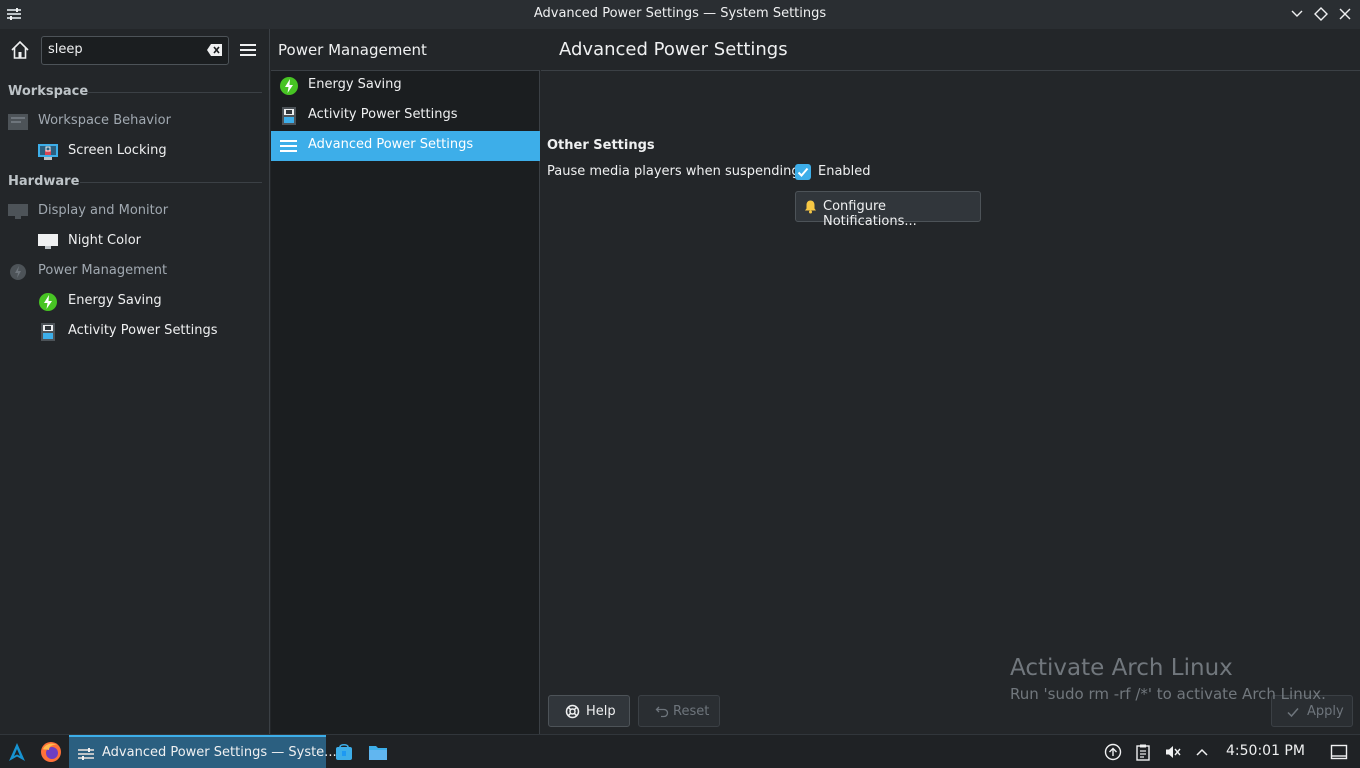 Image resolution: width=1360 pixels, height=768 pixels. I want to click on subcategory-item-advanced-power: Advanced Power Settings, so click(405, 146).